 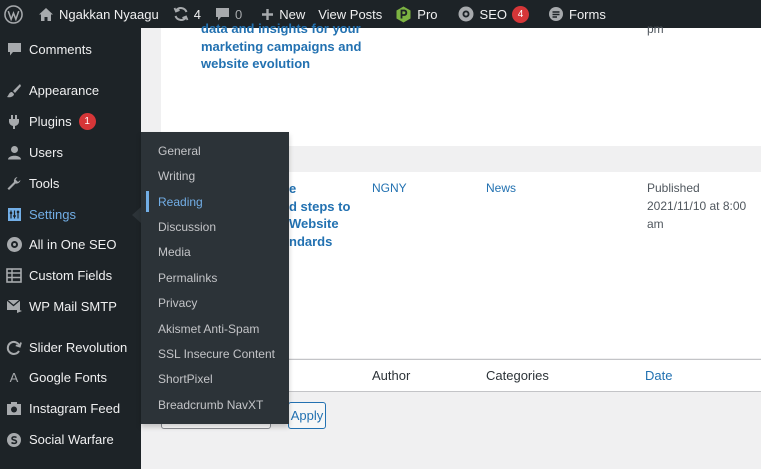 I want to click on sidebar-item-slider-revolution: Slider Revolution, so click(x=70, y=347).